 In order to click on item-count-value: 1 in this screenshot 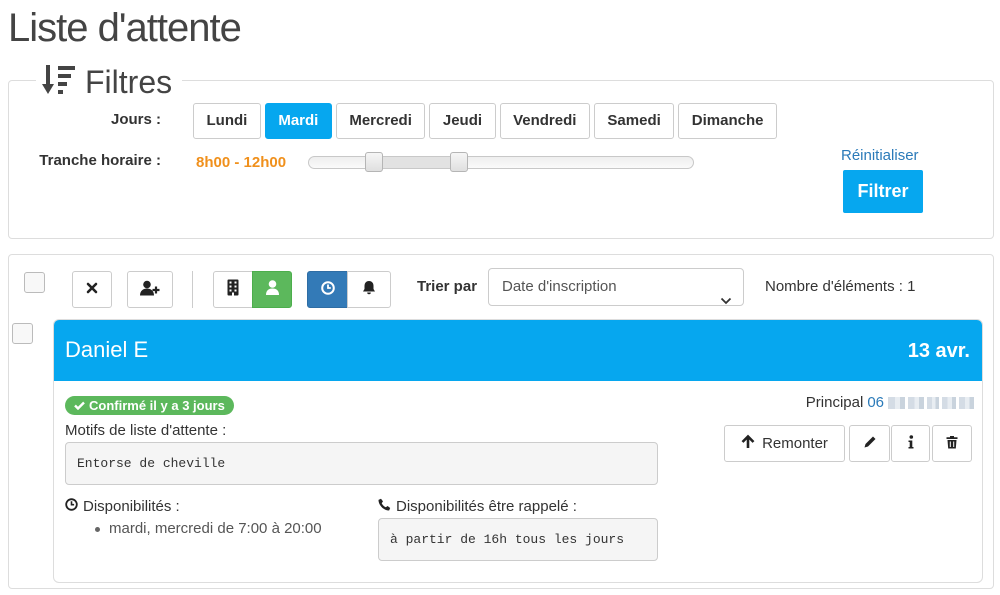, I will do `click(911, 286)`.